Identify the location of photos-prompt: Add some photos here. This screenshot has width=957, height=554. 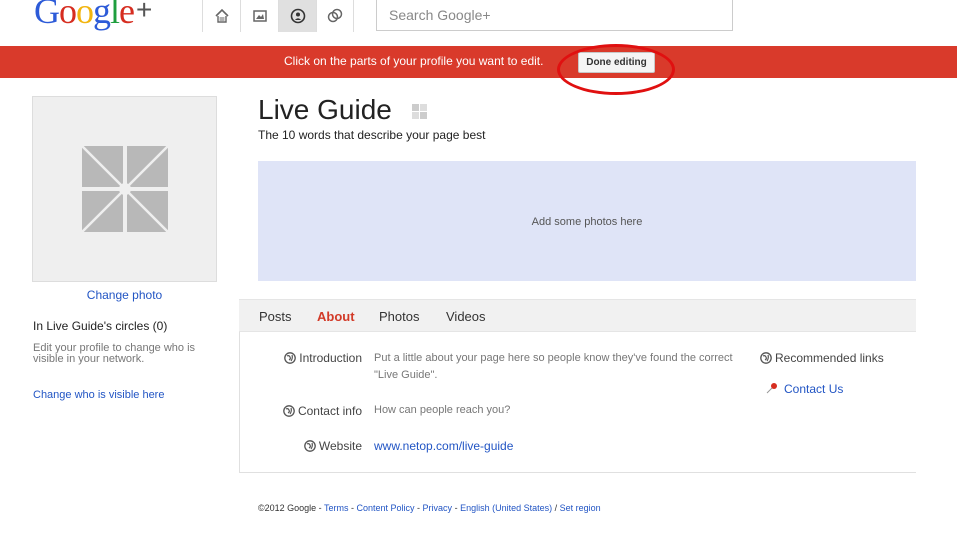
(587, 222).